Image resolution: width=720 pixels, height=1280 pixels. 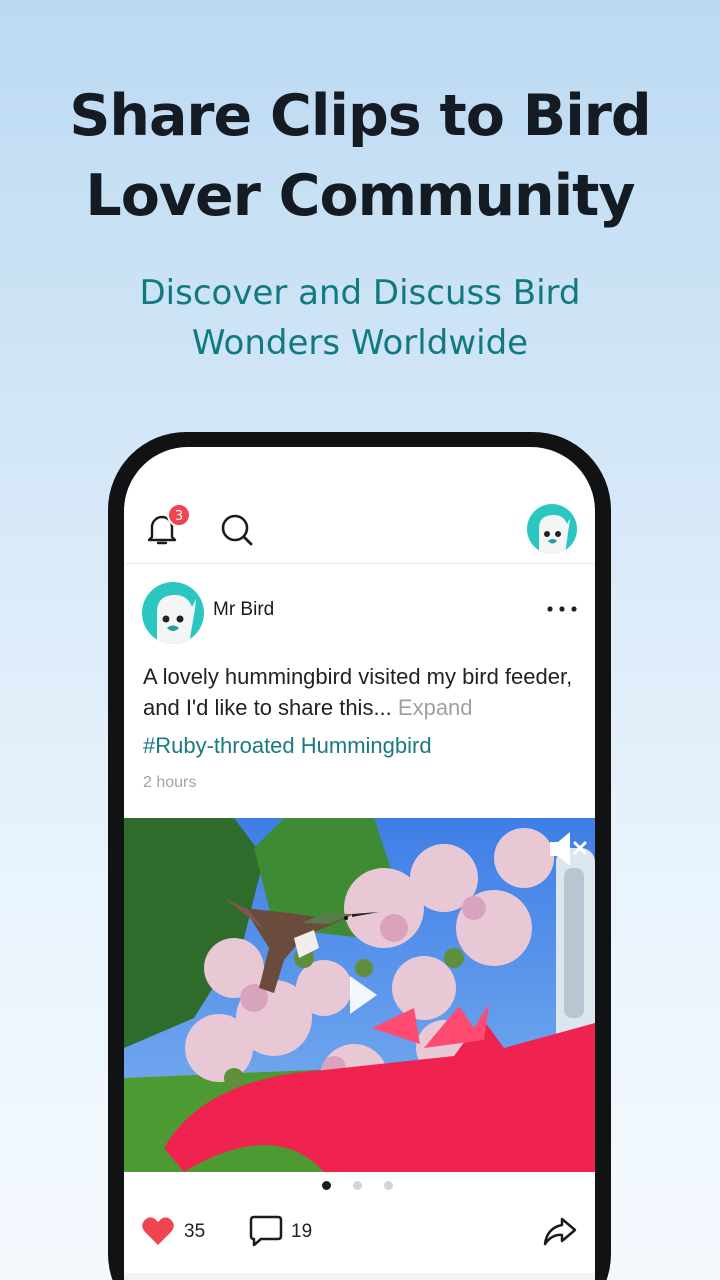 I want to click on more-options-icon, so click(x=562, y=609).